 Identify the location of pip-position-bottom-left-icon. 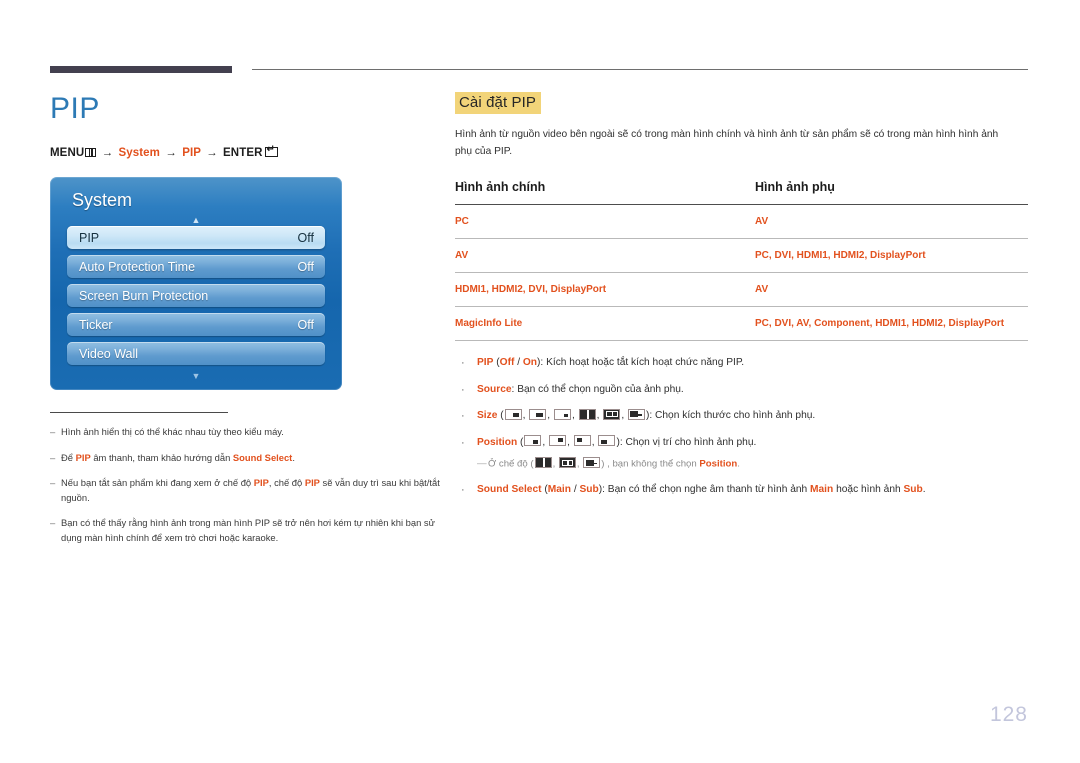
(607, 441).